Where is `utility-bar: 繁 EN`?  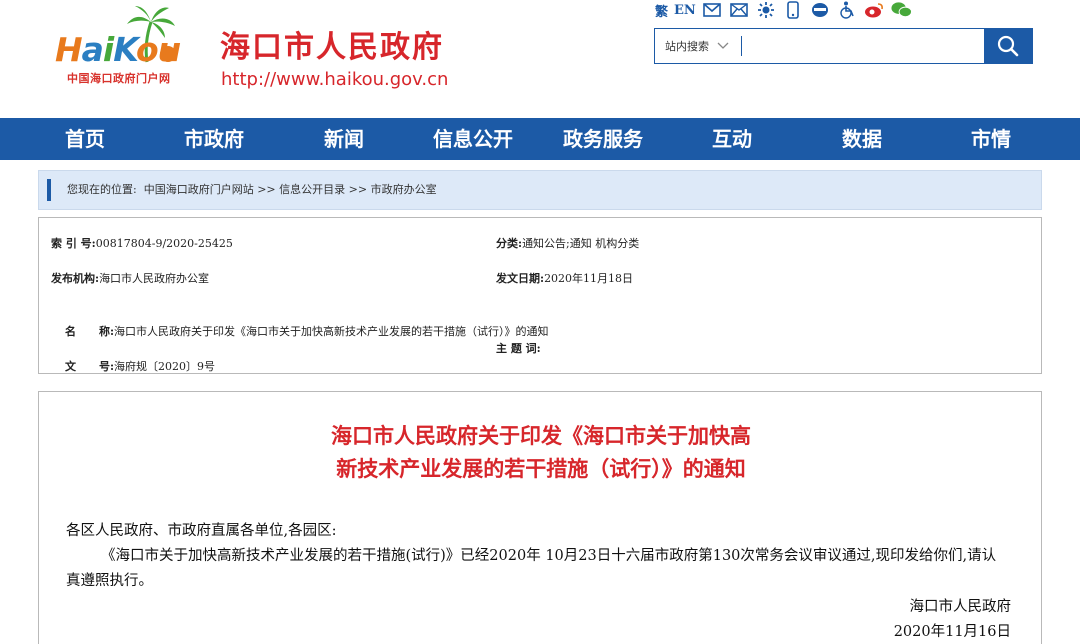 utility-bar: 繁 EN is located at coordinates (783, 10).